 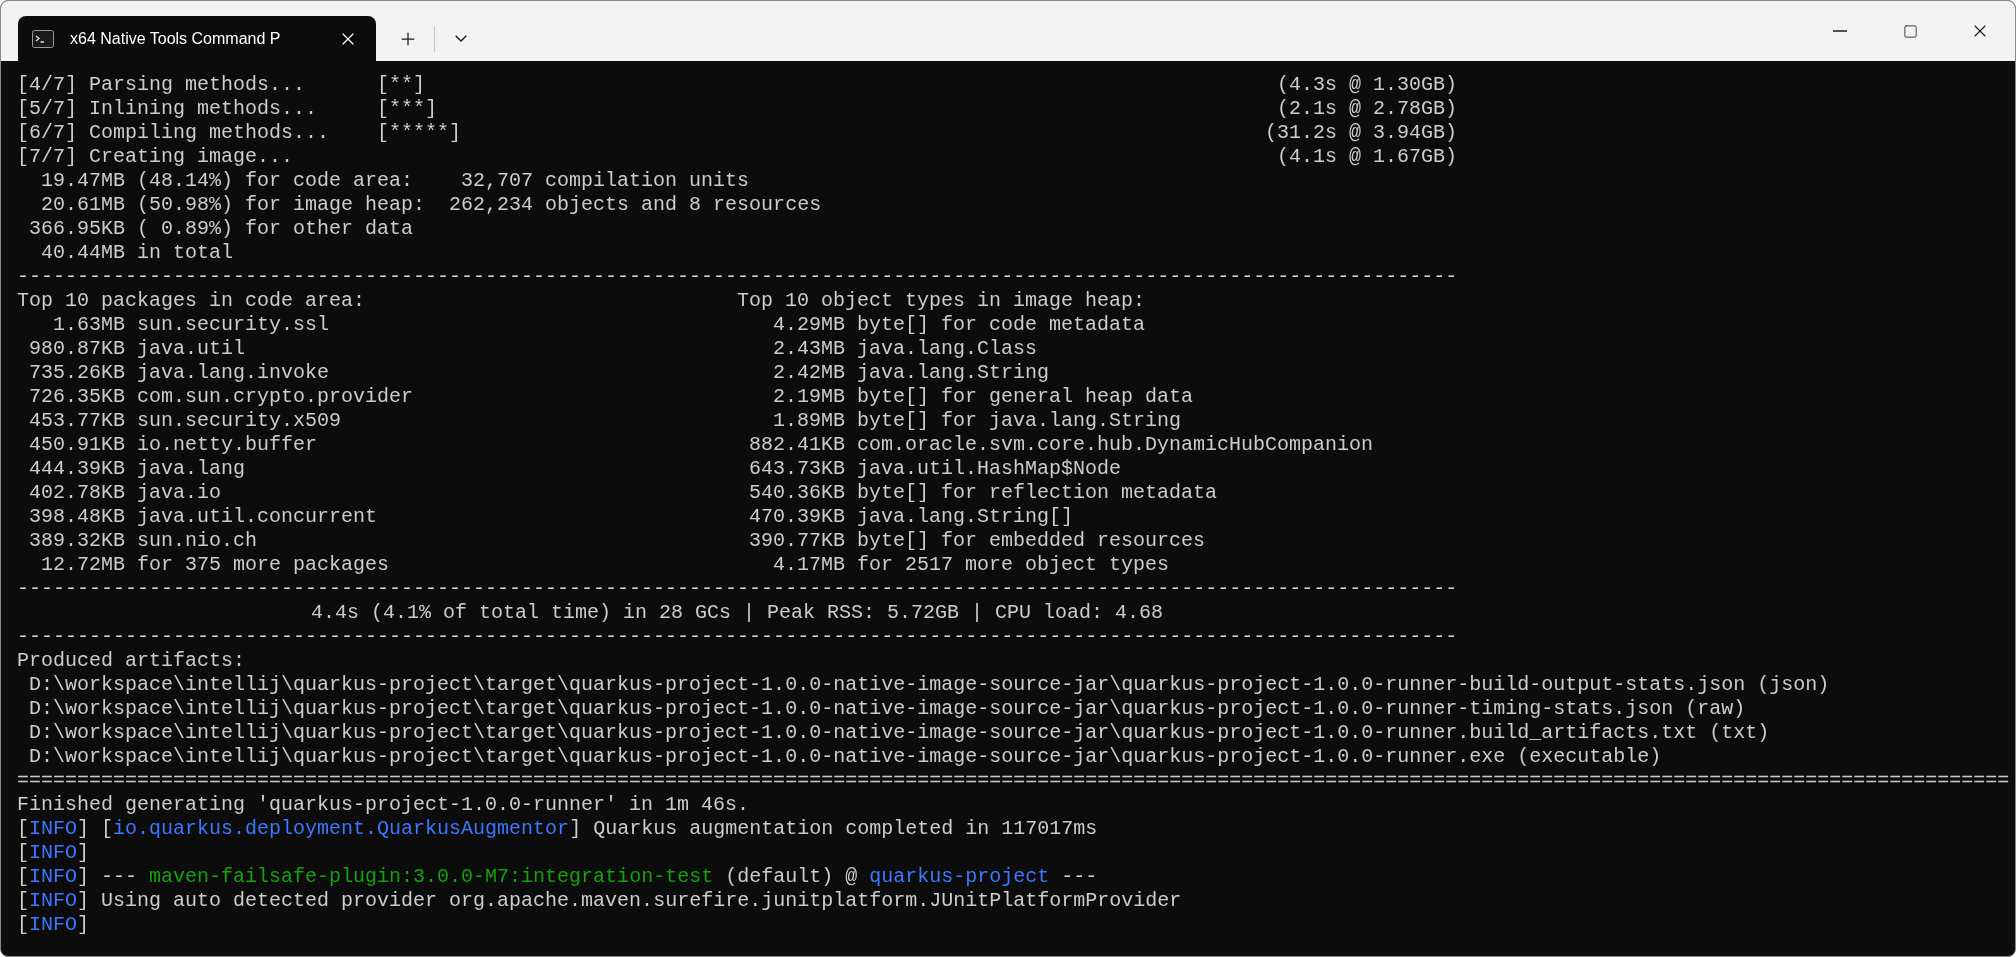 What do you see at coordinates (629, 901) in the screenshot?
I see `log-text: ] Using auto detected provider org.apache.maven.surefire.junitplatform.JUnitPlatformProvider` at bounding box center [629, 901].